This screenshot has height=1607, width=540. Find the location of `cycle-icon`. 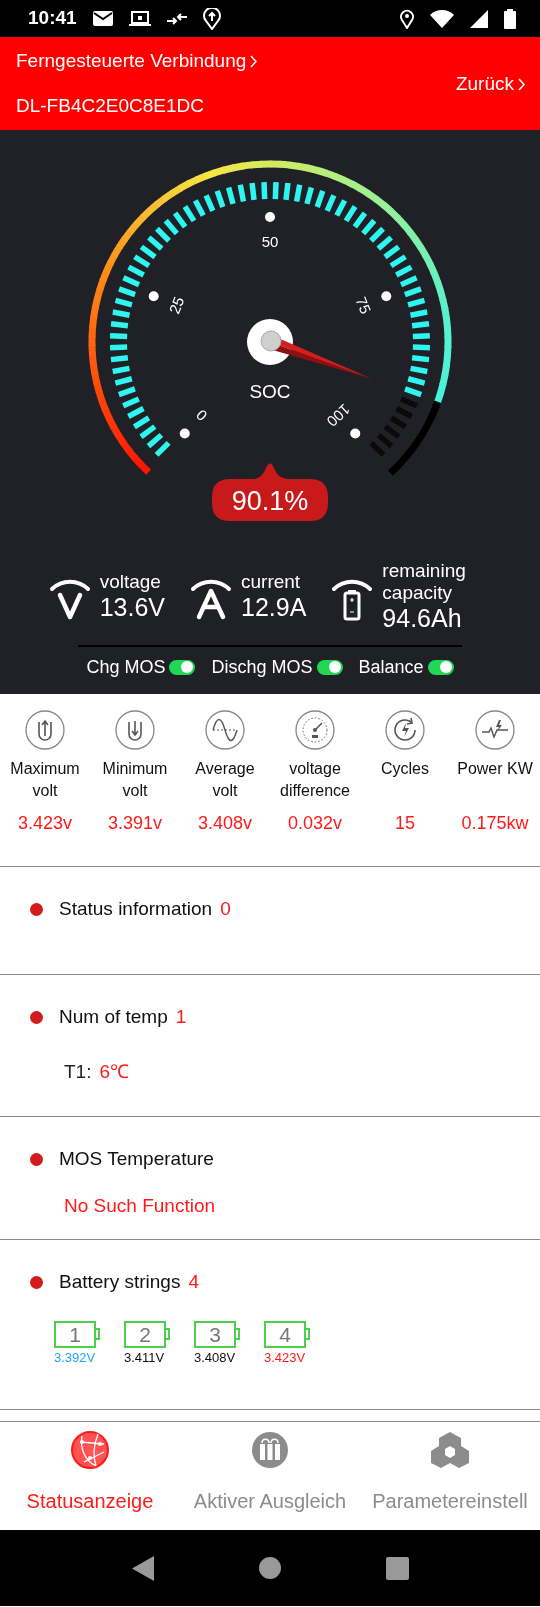

cycle-icon is located at coordinates (405, 730).